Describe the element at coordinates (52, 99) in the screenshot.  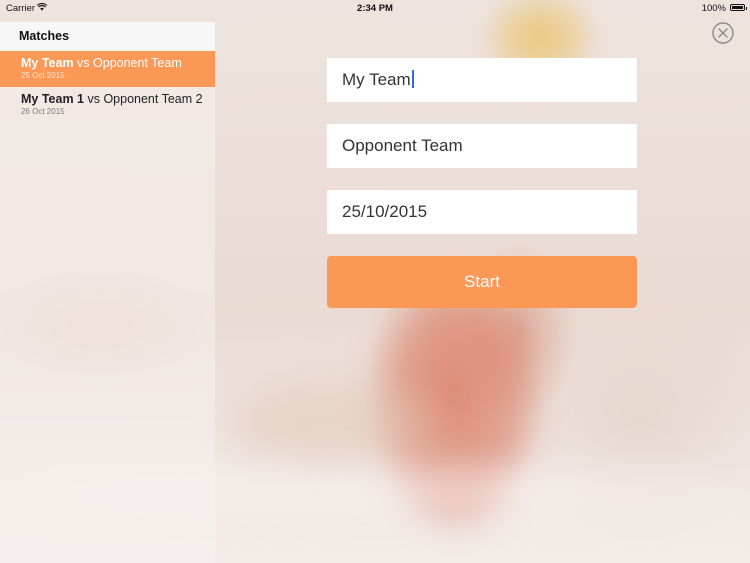
I see `team-a-name: My Team 1` at that location.